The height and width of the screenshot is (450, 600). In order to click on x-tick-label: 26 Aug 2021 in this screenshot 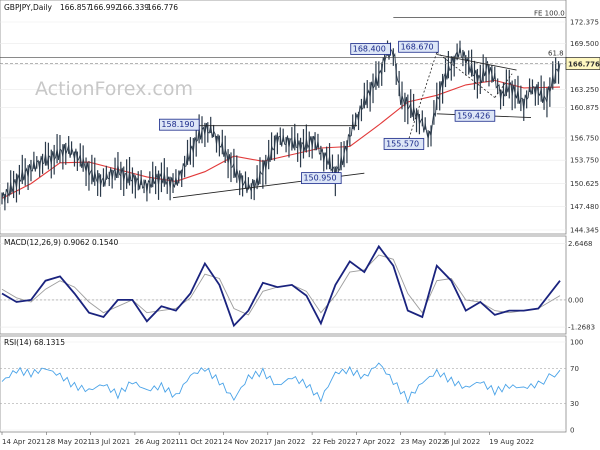, I will do `click(157, 442)`.